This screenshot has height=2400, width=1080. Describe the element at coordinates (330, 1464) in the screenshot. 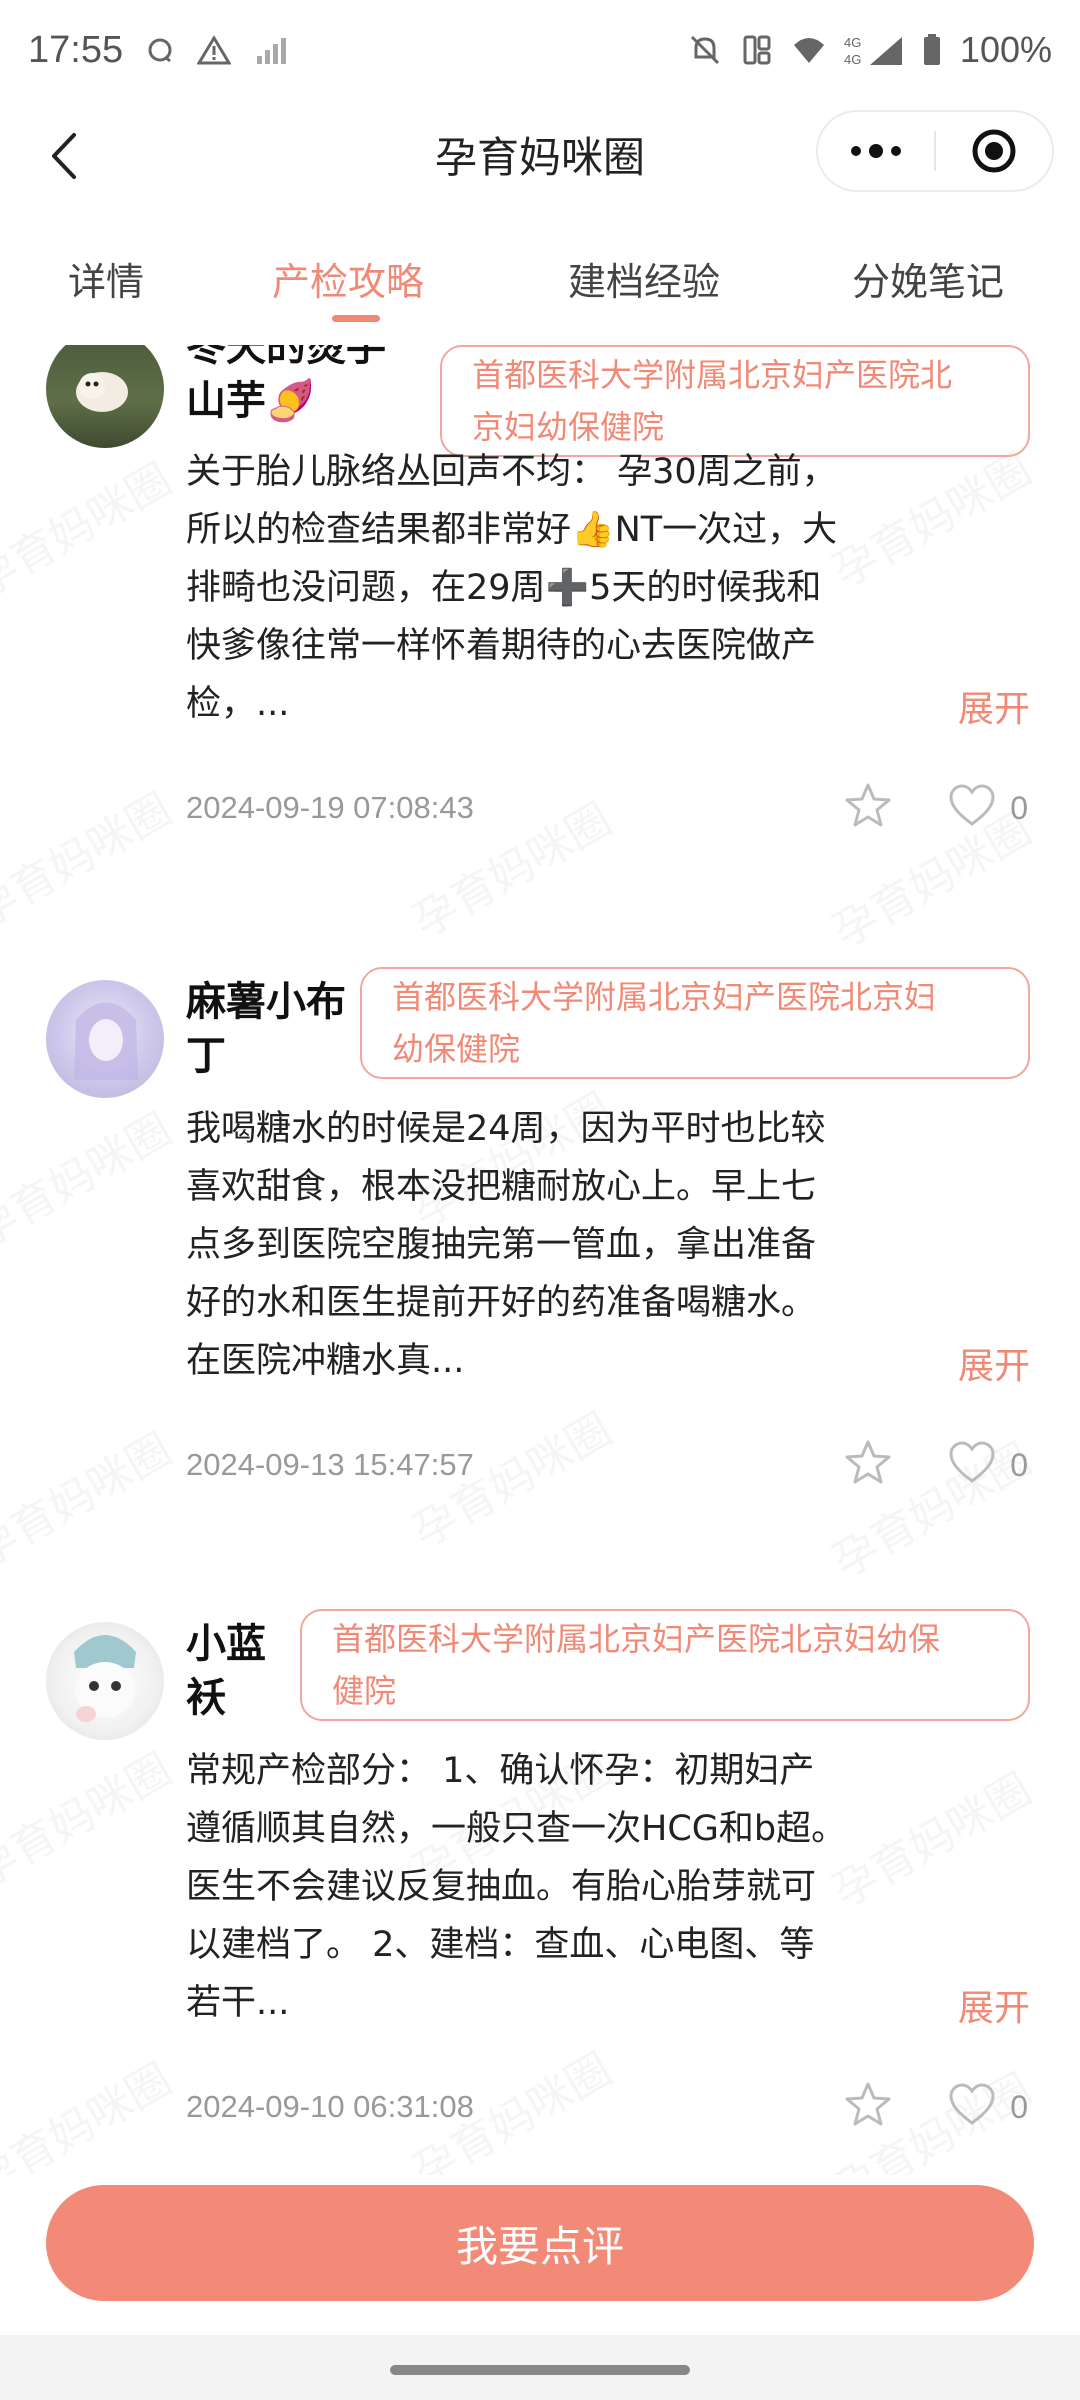

I see `post-date: 2024-09-13 15:47:57` at that location.